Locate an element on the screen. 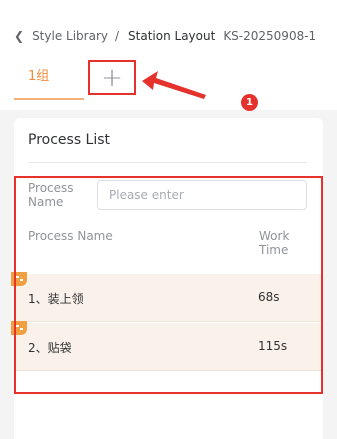  tab-group-1: 1组 is located at coordinates (49, 84).